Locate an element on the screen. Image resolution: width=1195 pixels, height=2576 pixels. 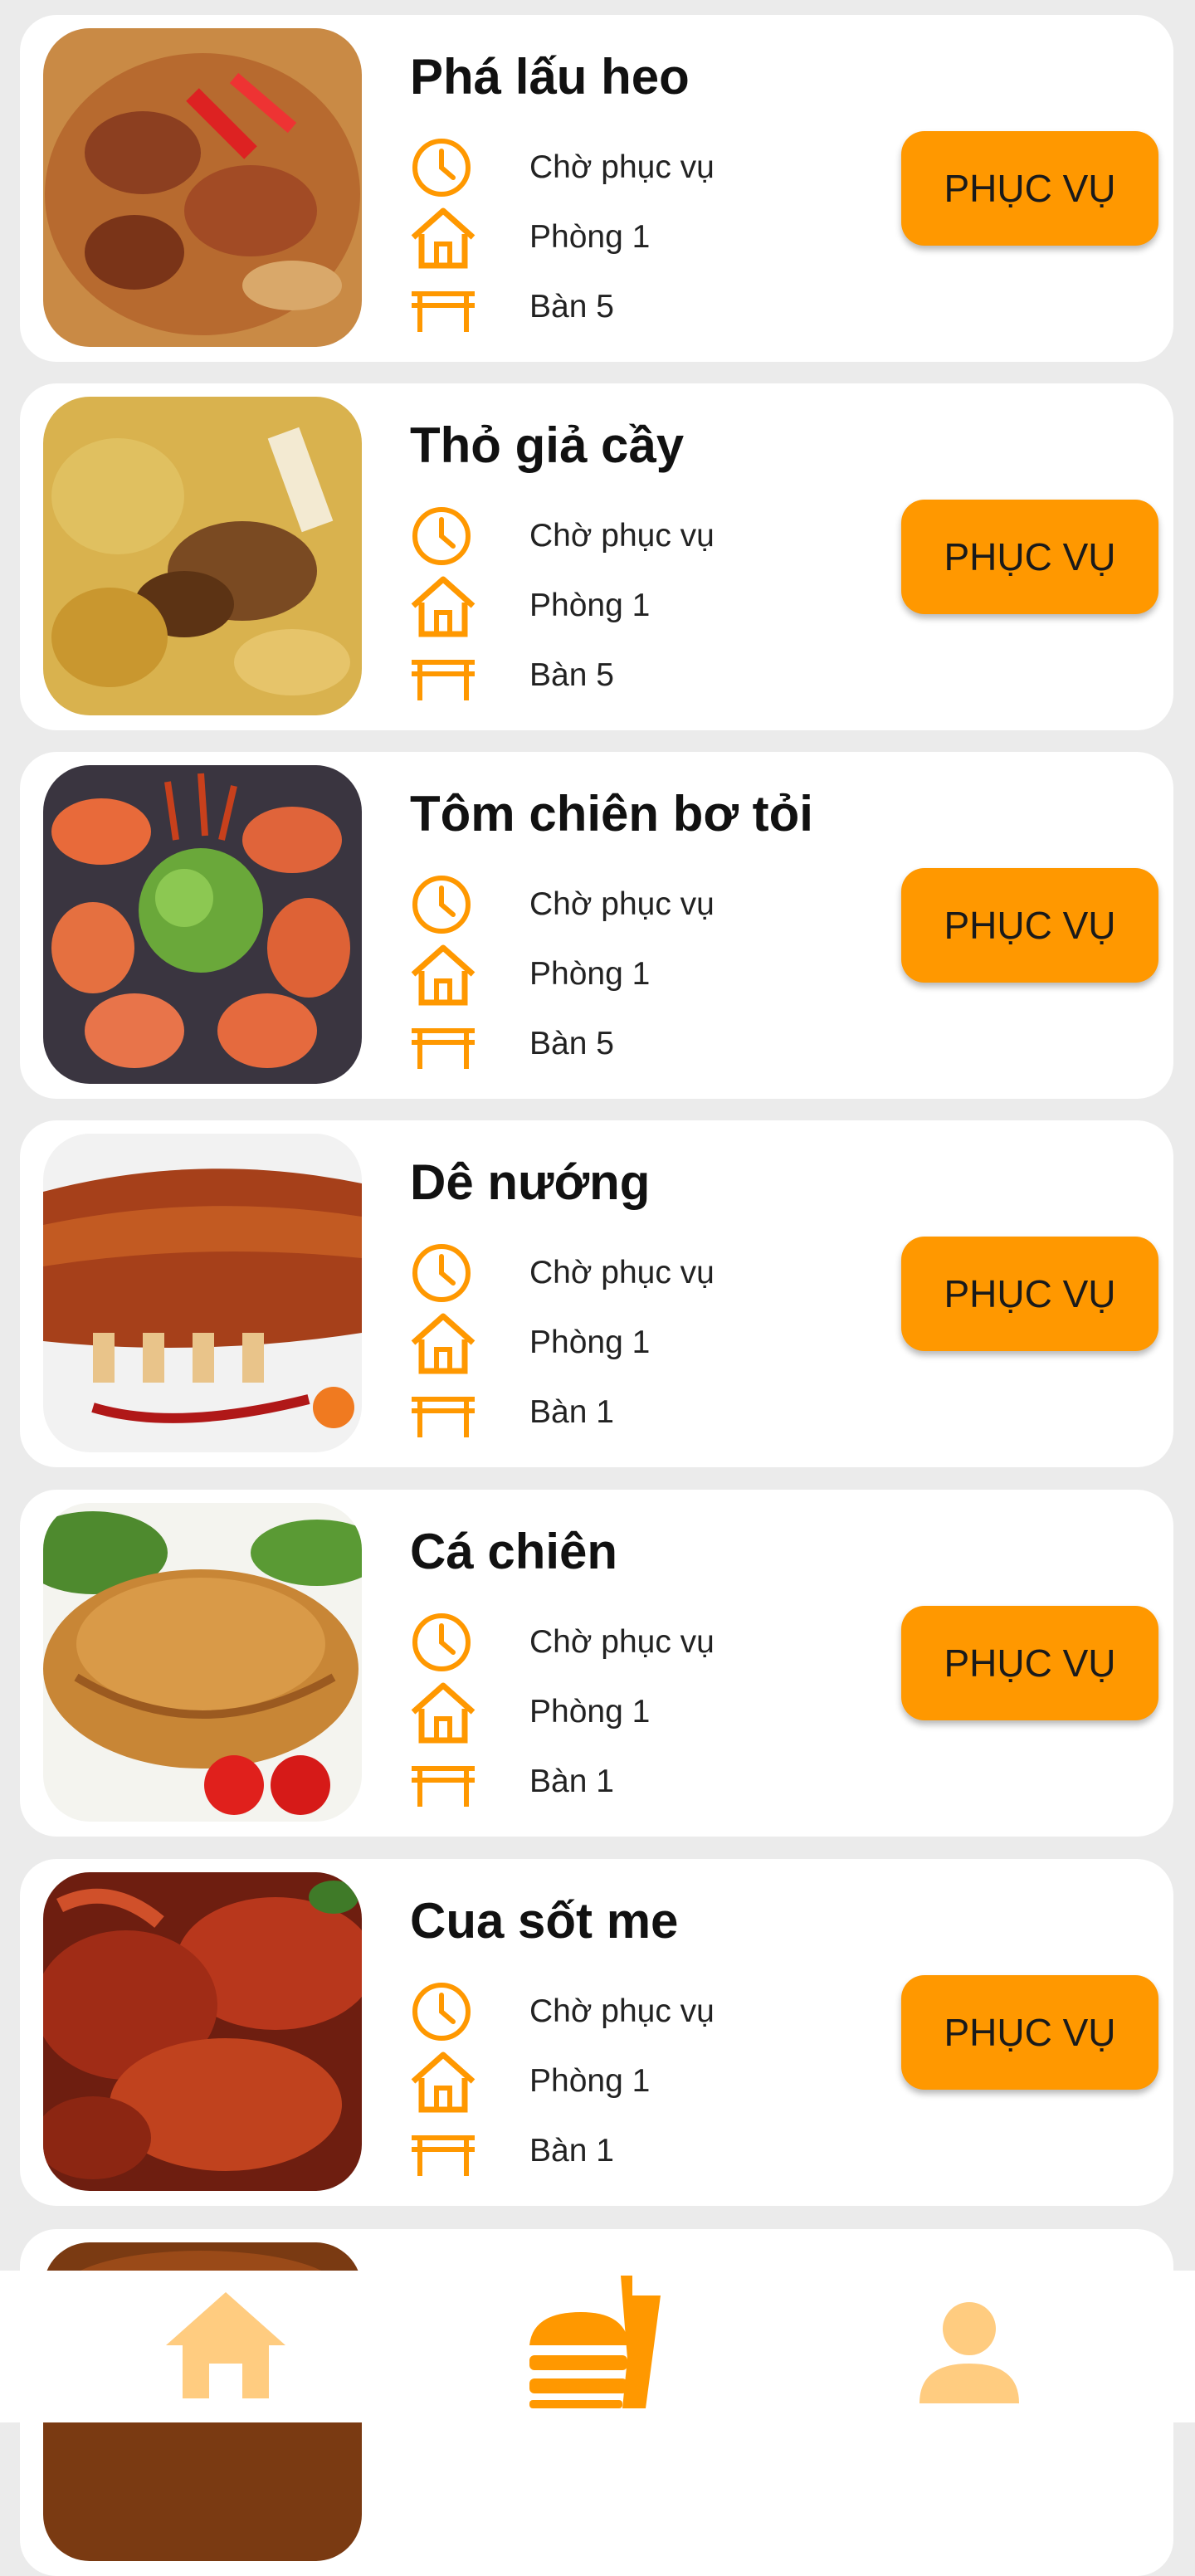
dish-name: Phá lấu heo is located at coordinates (550, 77).